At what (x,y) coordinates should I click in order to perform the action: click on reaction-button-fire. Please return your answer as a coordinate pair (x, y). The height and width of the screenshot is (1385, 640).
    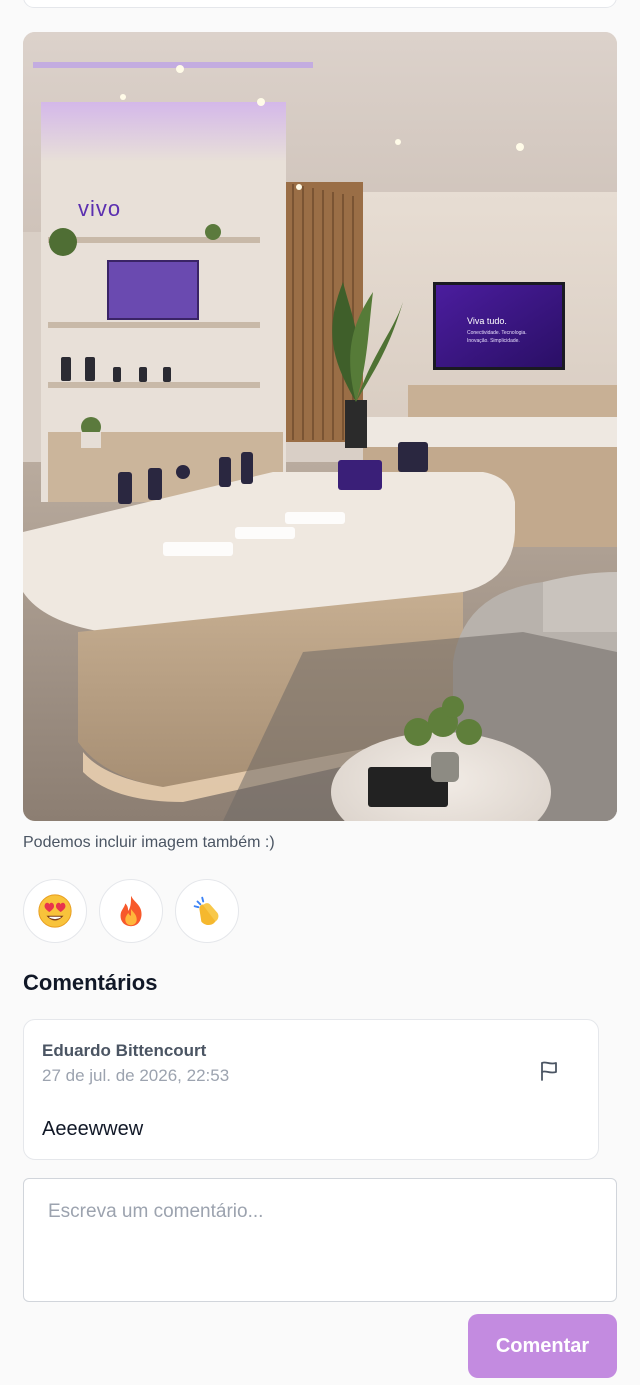
    Looking at the image, I should click on (131, 911).